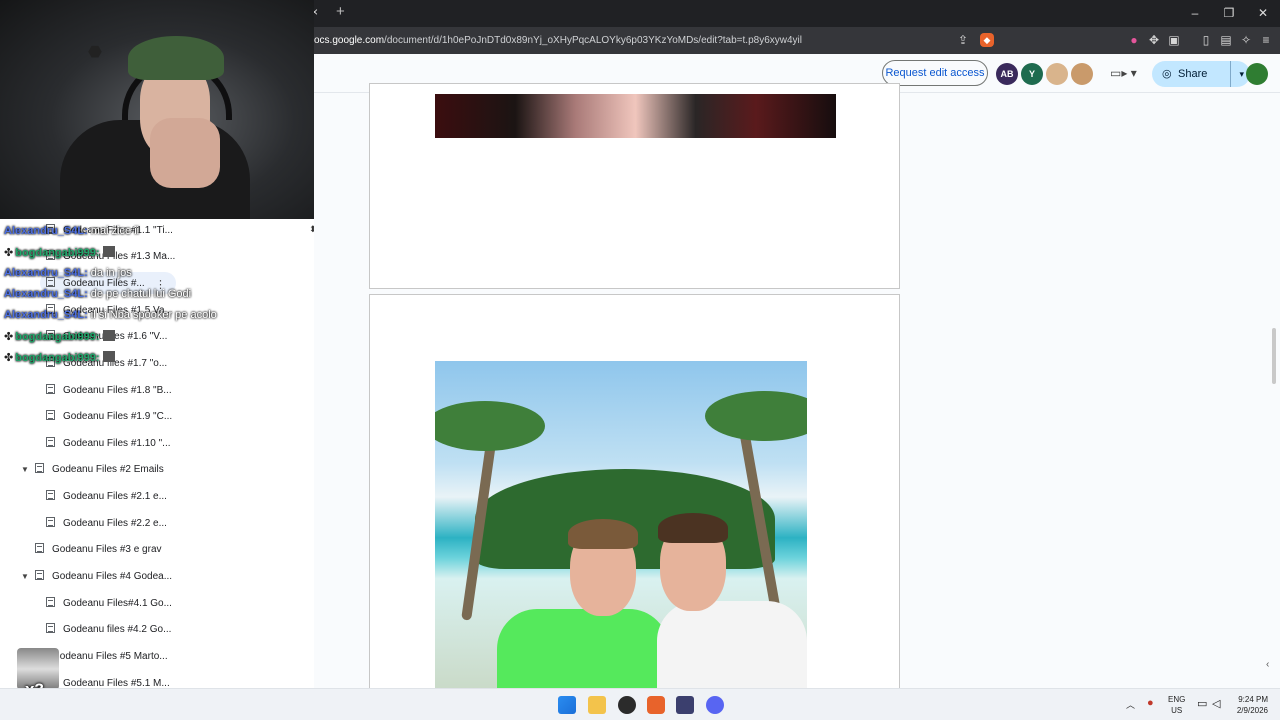  What do you see at coordinates (139, 294) in the screenshot?
I see `chat-text: de pe chatul lui Godi` at bounding box center [139, 294].